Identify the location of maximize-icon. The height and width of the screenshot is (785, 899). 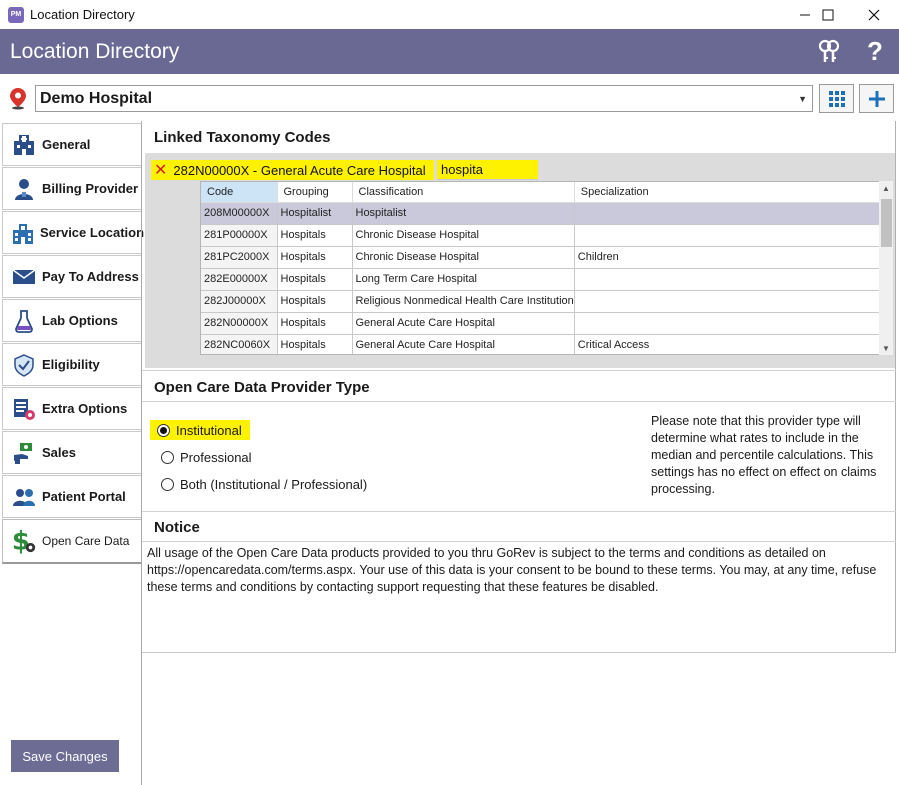
(828, 14).